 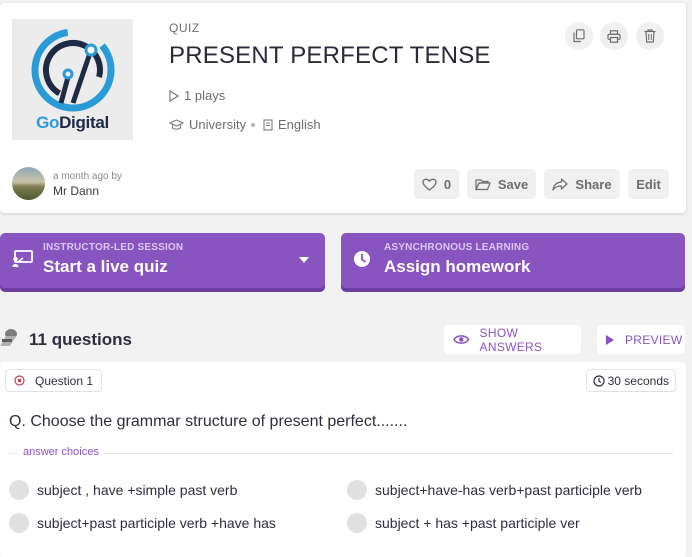 I want to click on heart-icon, so click(x=429, y=184).